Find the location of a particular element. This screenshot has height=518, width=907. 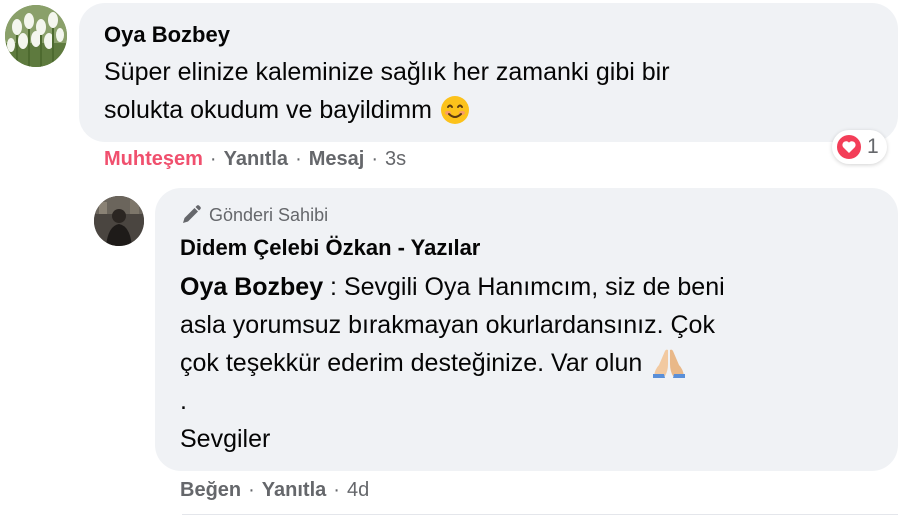

comment-actions: Muhteşem · Yanıtla · Mesaj · 3s is located at coordinates (255, 159).